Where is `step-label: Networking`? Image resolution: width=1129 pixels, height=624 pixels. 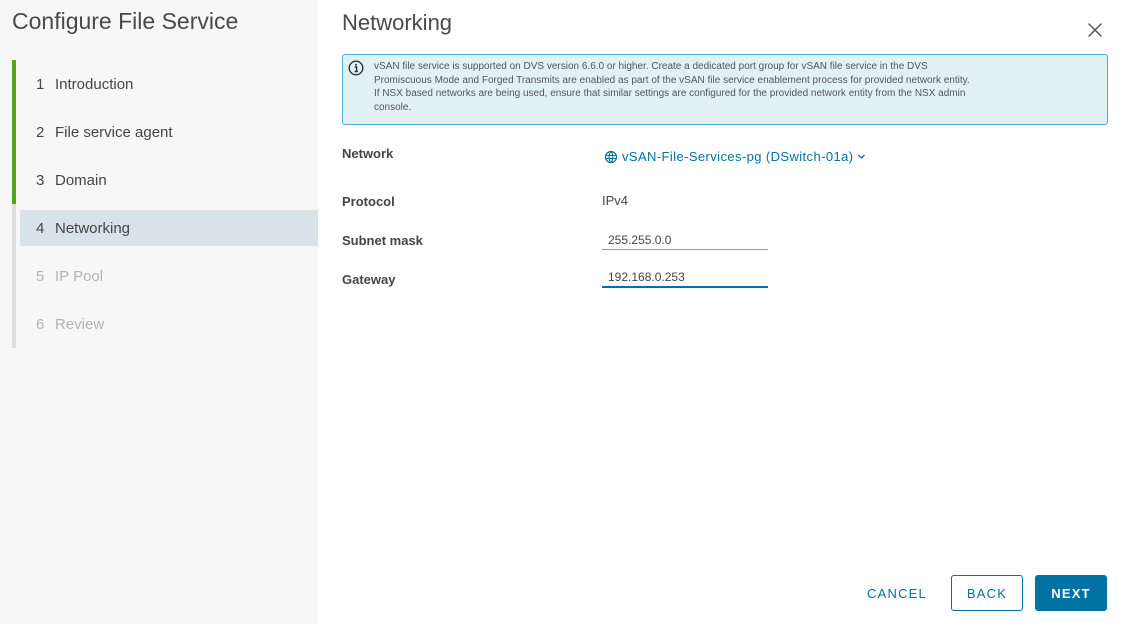
step-label: Networking is located at coordinates (93, 228).